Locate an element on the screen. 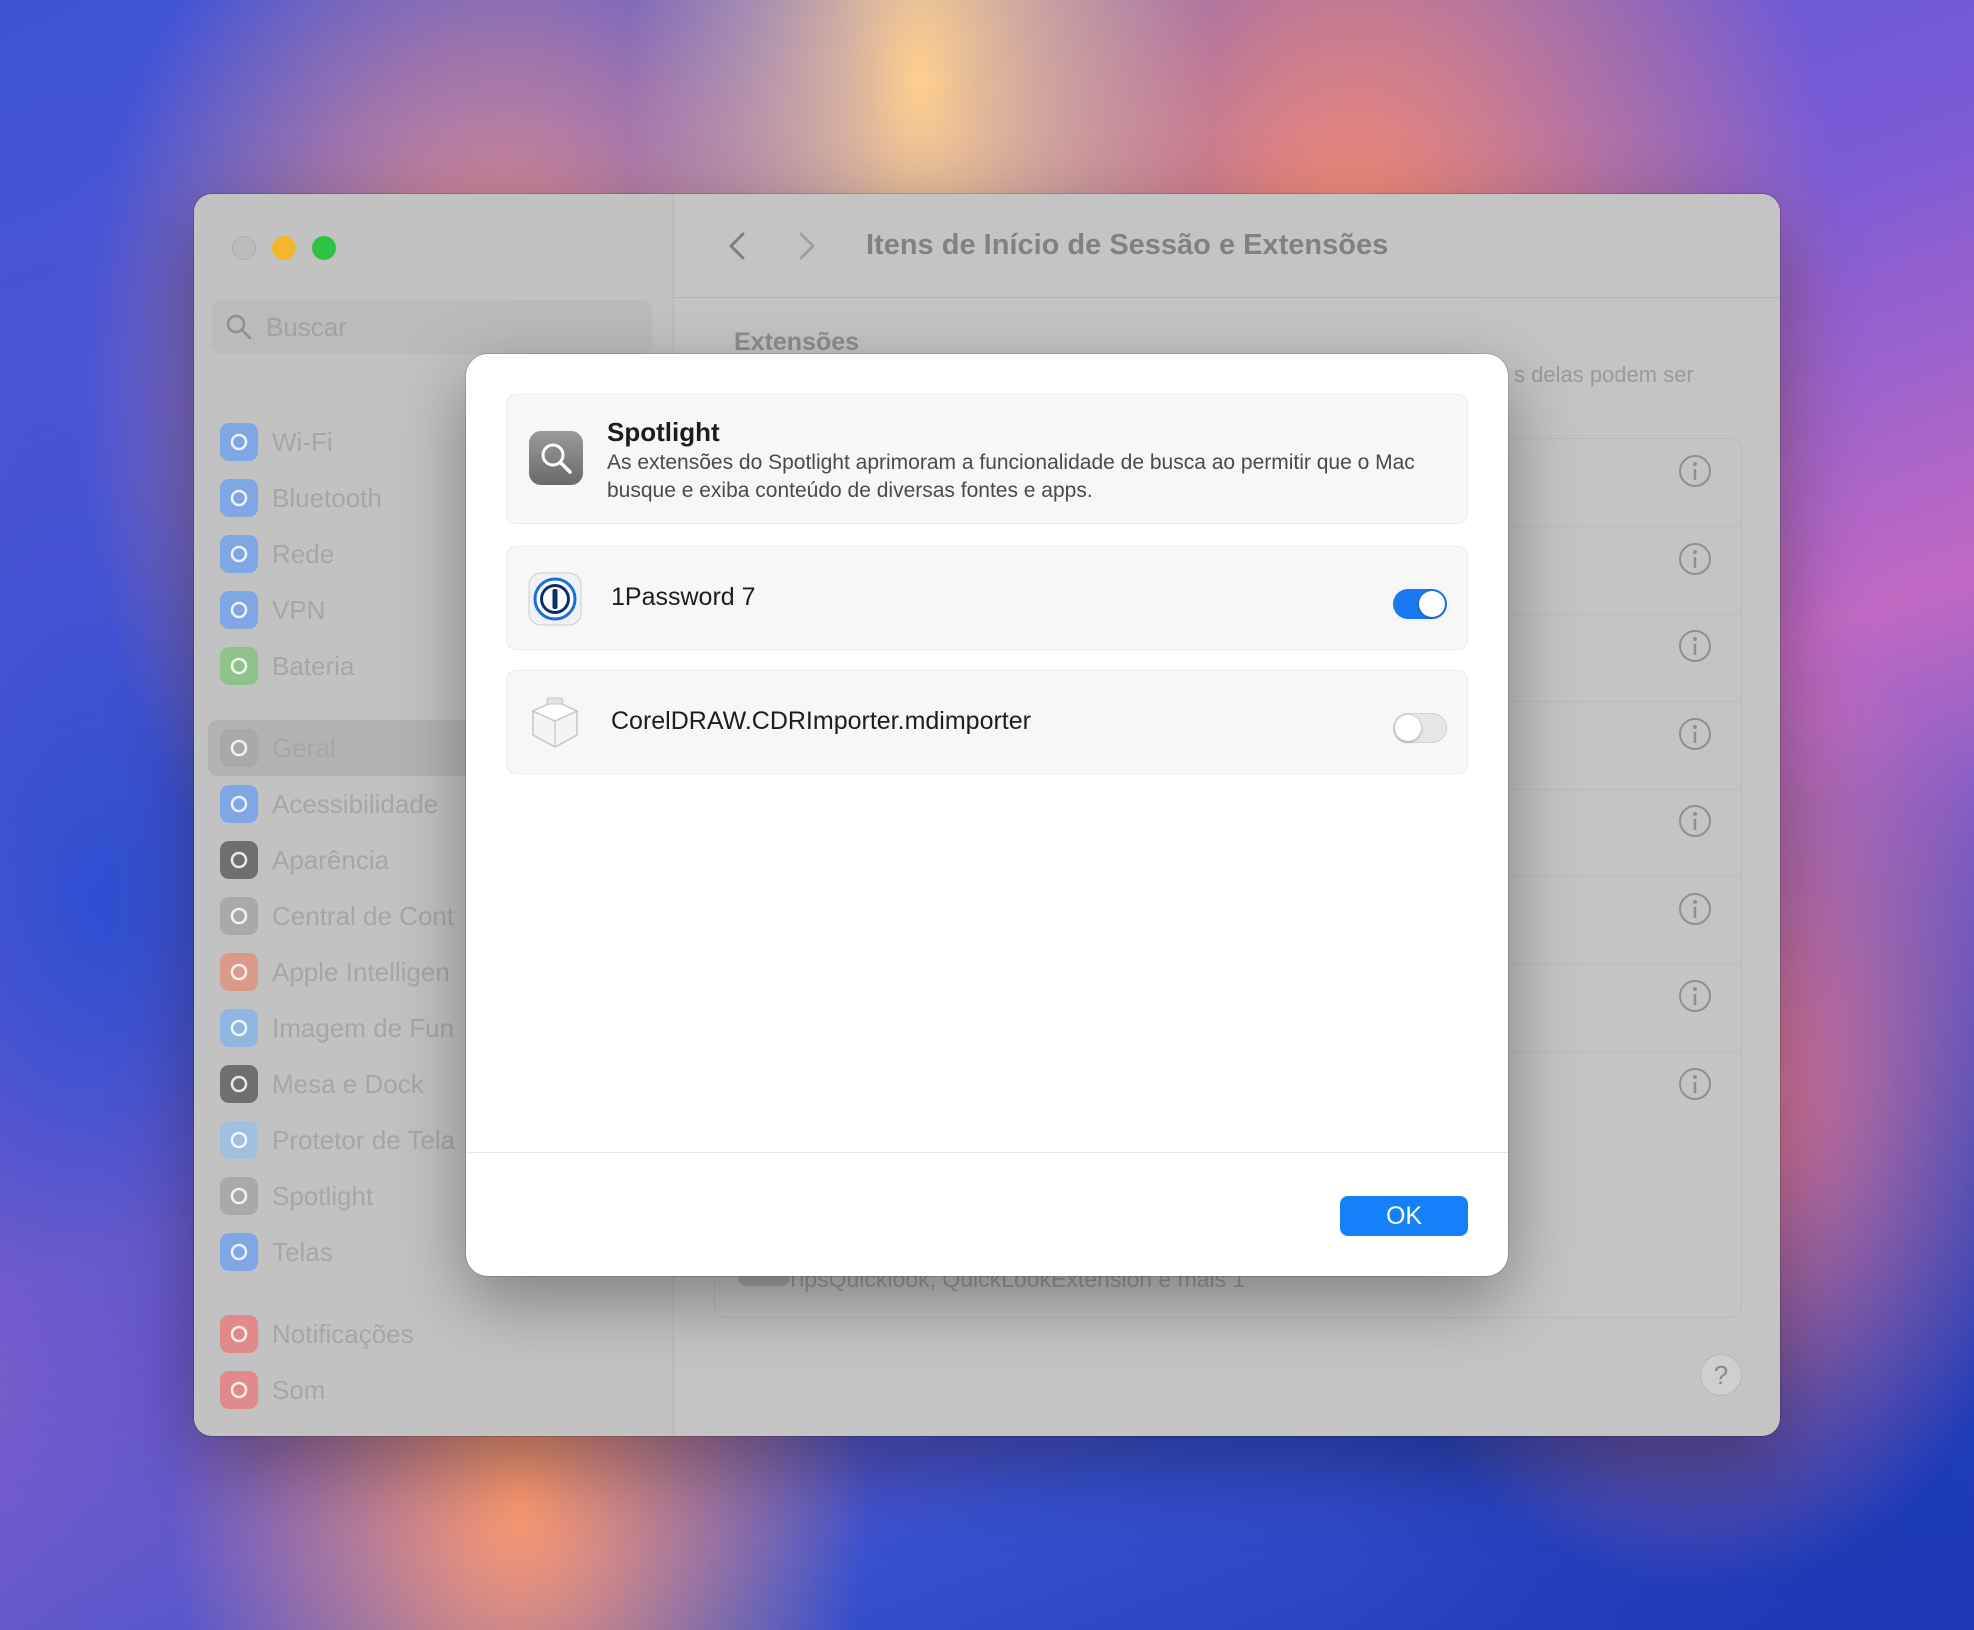 This screenshot has height=1630, width=1974. extension-toggle-coreldraw is located at coordinates (1420, 728).